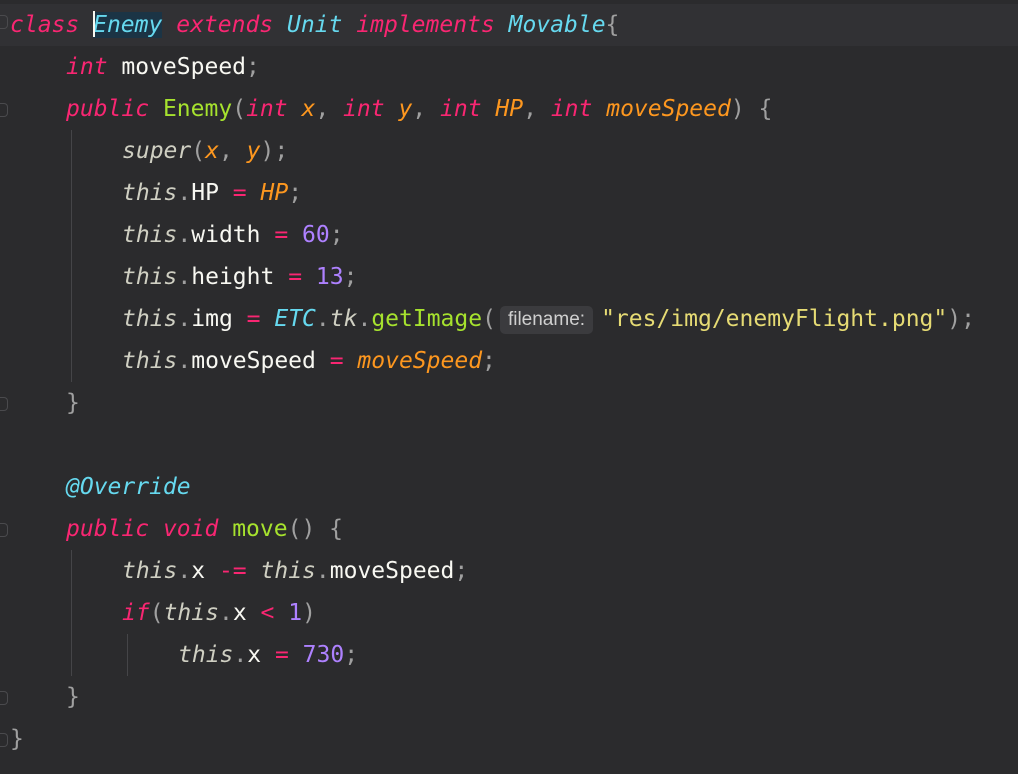 The height and width of the screenshot is (774, 1018). Describe the element at coordinates (94, 23) in the screenshot. I see `text-caret` at that location.